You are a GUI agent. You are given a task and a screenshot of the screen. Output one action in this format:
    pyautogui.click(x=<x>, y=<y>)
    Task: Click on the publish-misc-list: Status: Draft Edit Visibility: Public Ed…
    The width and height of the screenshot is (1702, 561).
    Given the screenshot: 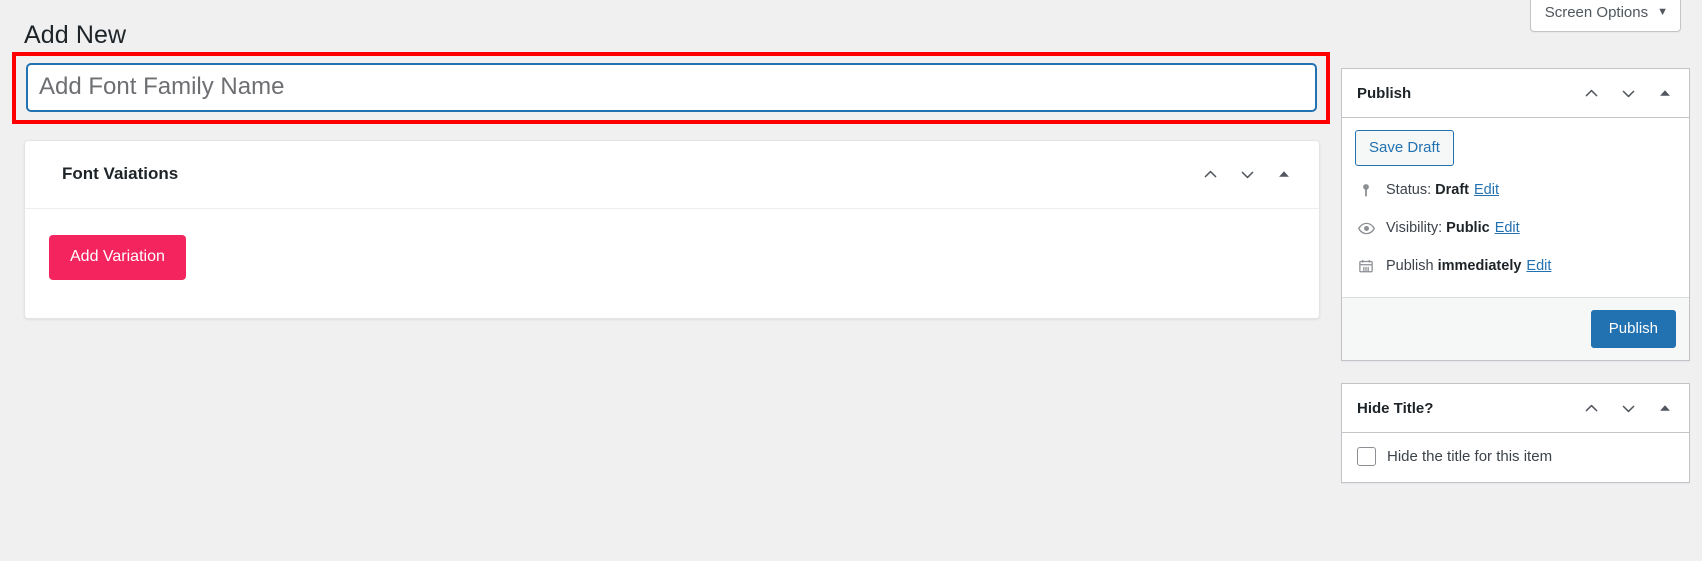 What is the action you would take?
    pyautogui.click(x=1515, y=235)
    